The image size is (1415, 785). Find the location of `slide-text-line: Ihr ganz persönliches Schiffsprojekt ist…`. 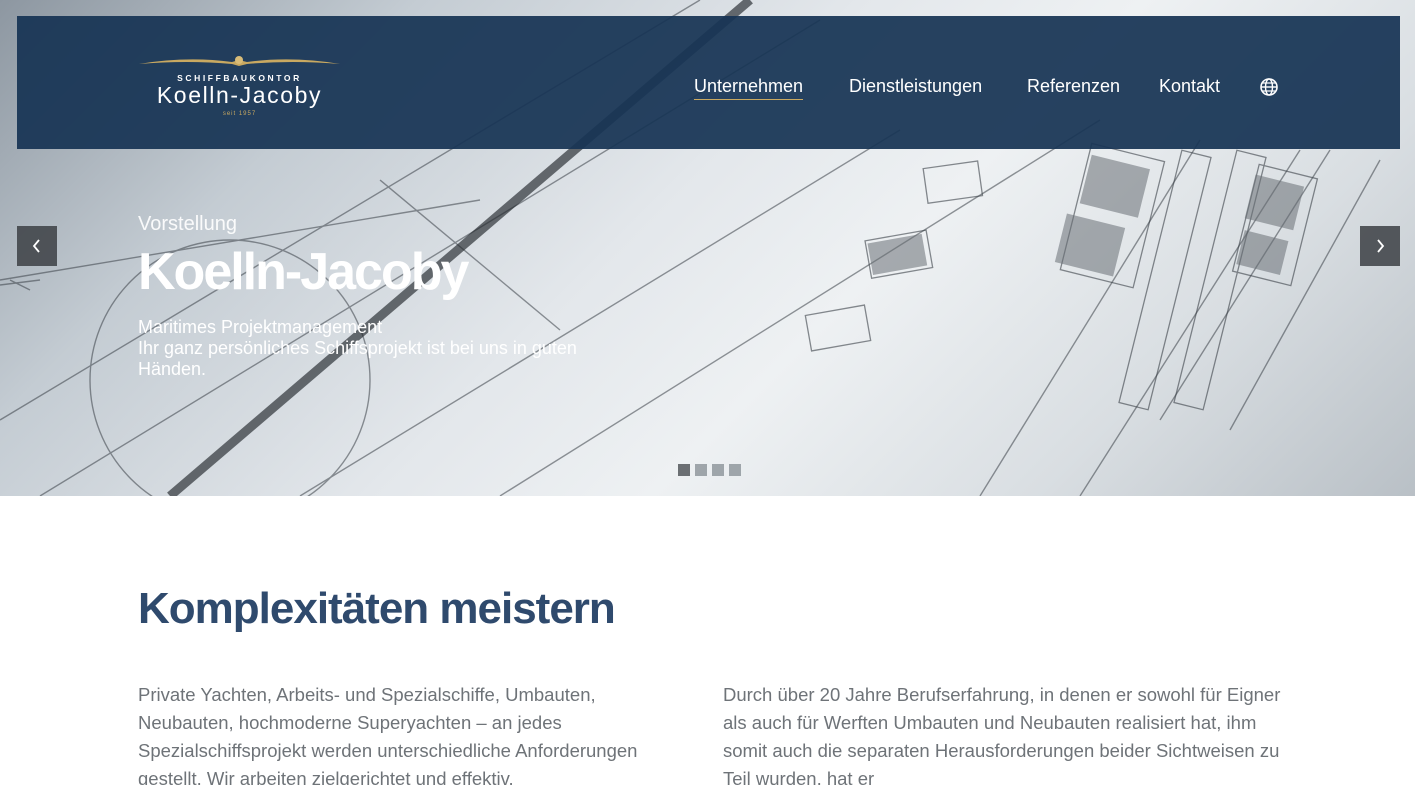

slide-text-line: Ihr ganz persönliches Schiffsprojekt ist… is located at coordinates (357, 358).